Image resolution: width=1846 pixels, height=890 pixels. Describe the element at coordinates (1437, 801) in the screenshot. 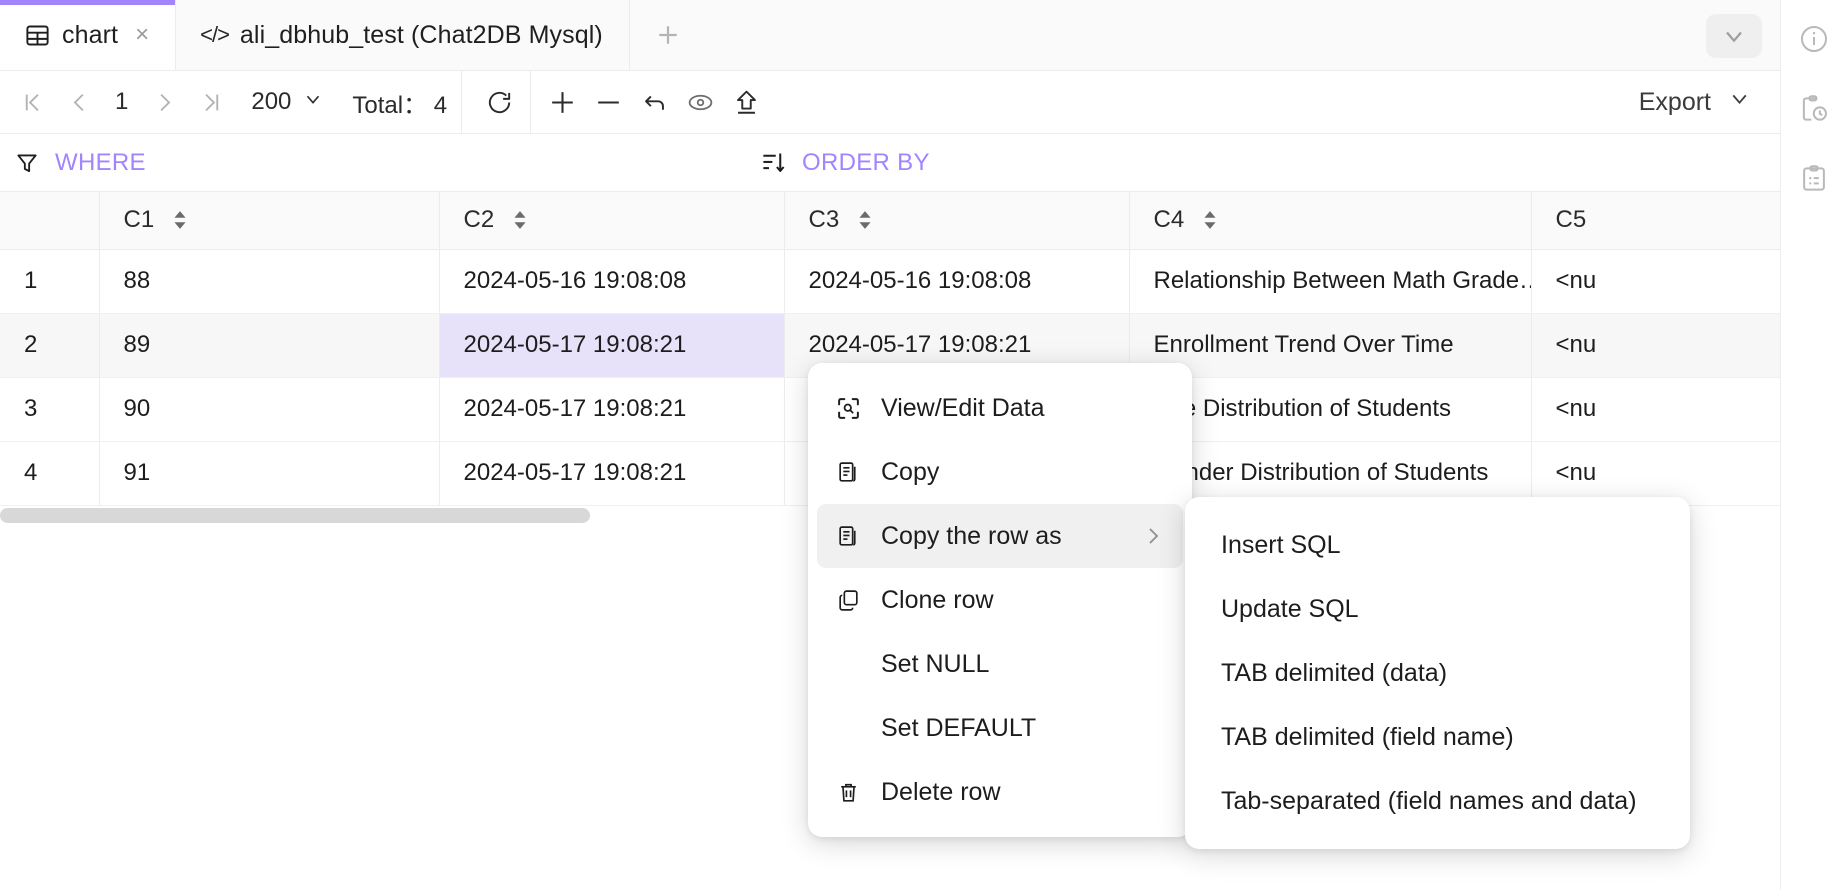

I see `submenu-item-tab-separated-field-names-and-data: Tab-separated (field names and data)` at that location.